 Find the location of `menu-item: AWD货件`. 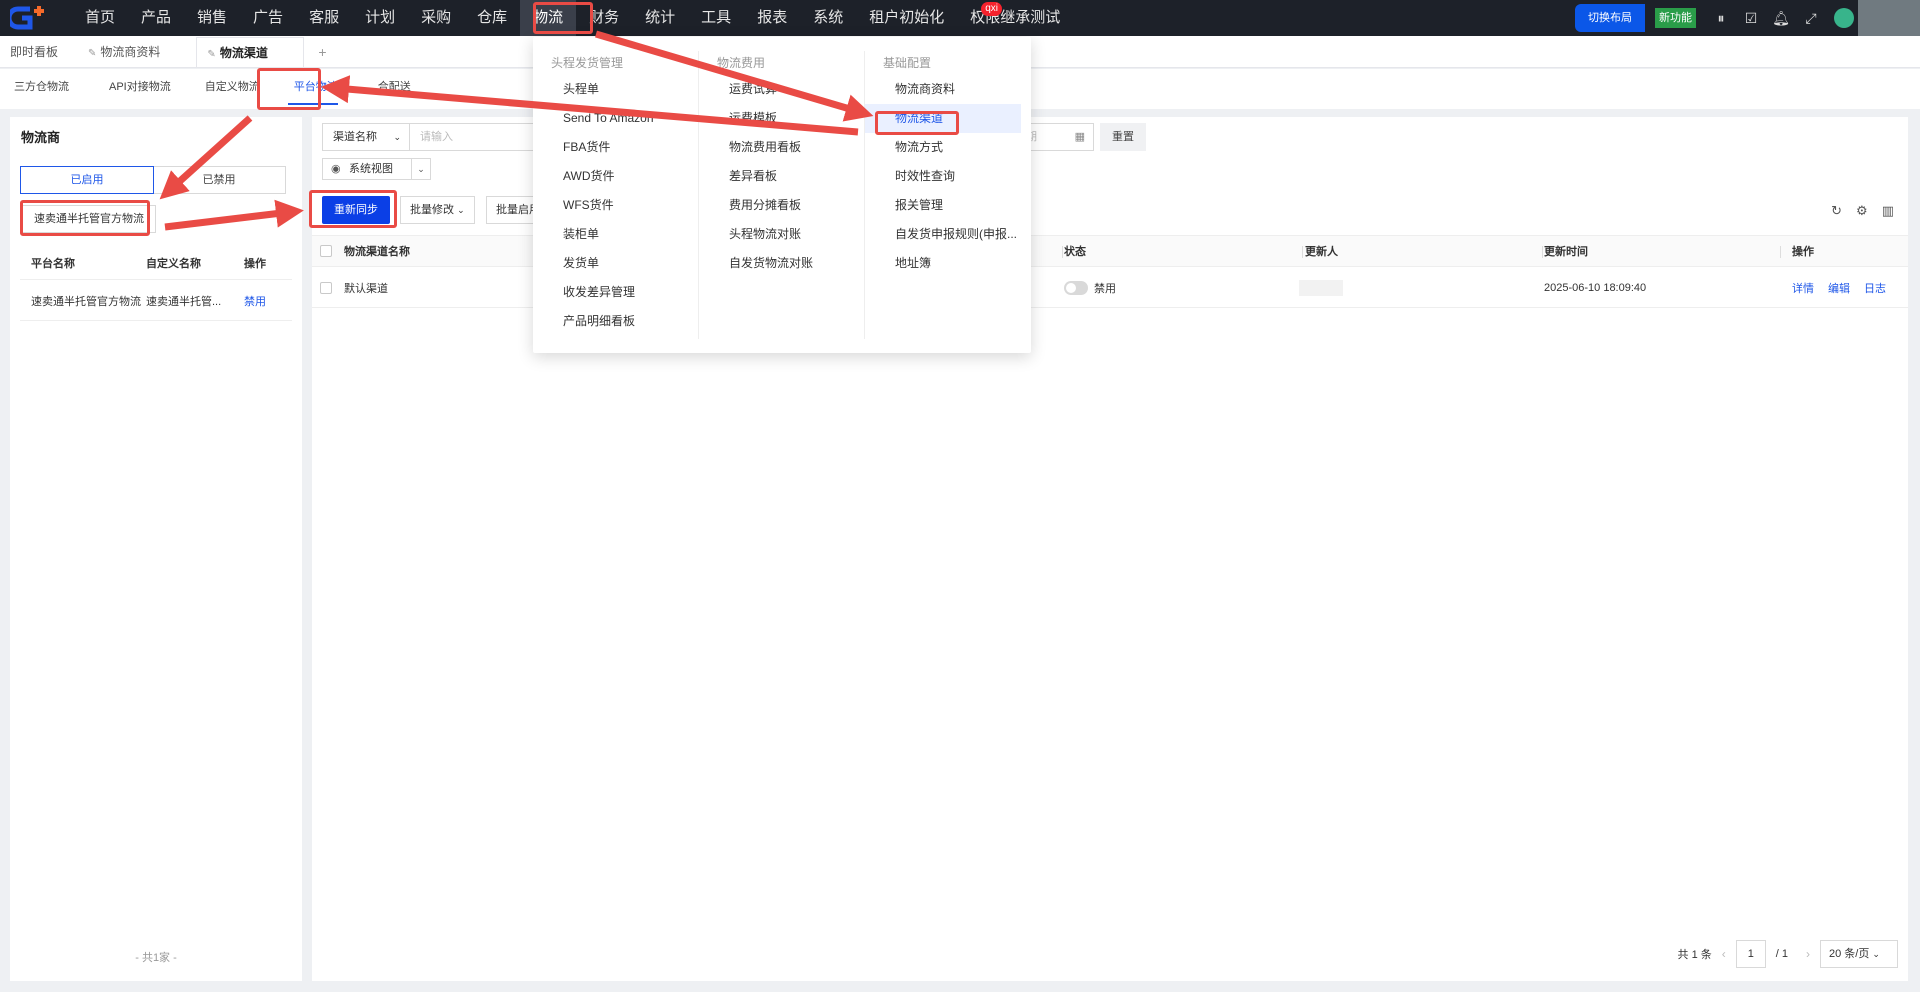

menu-item: AWD货件 is located at coordinates (615, 176).